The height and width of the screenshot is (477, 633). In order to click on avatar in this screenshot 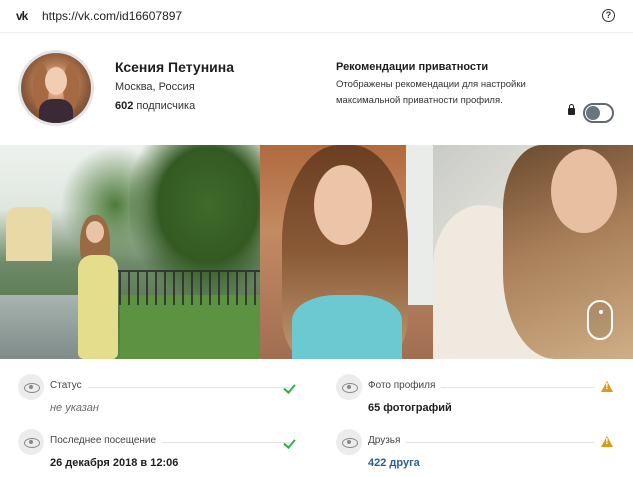, I will do `click(56, 88)`.